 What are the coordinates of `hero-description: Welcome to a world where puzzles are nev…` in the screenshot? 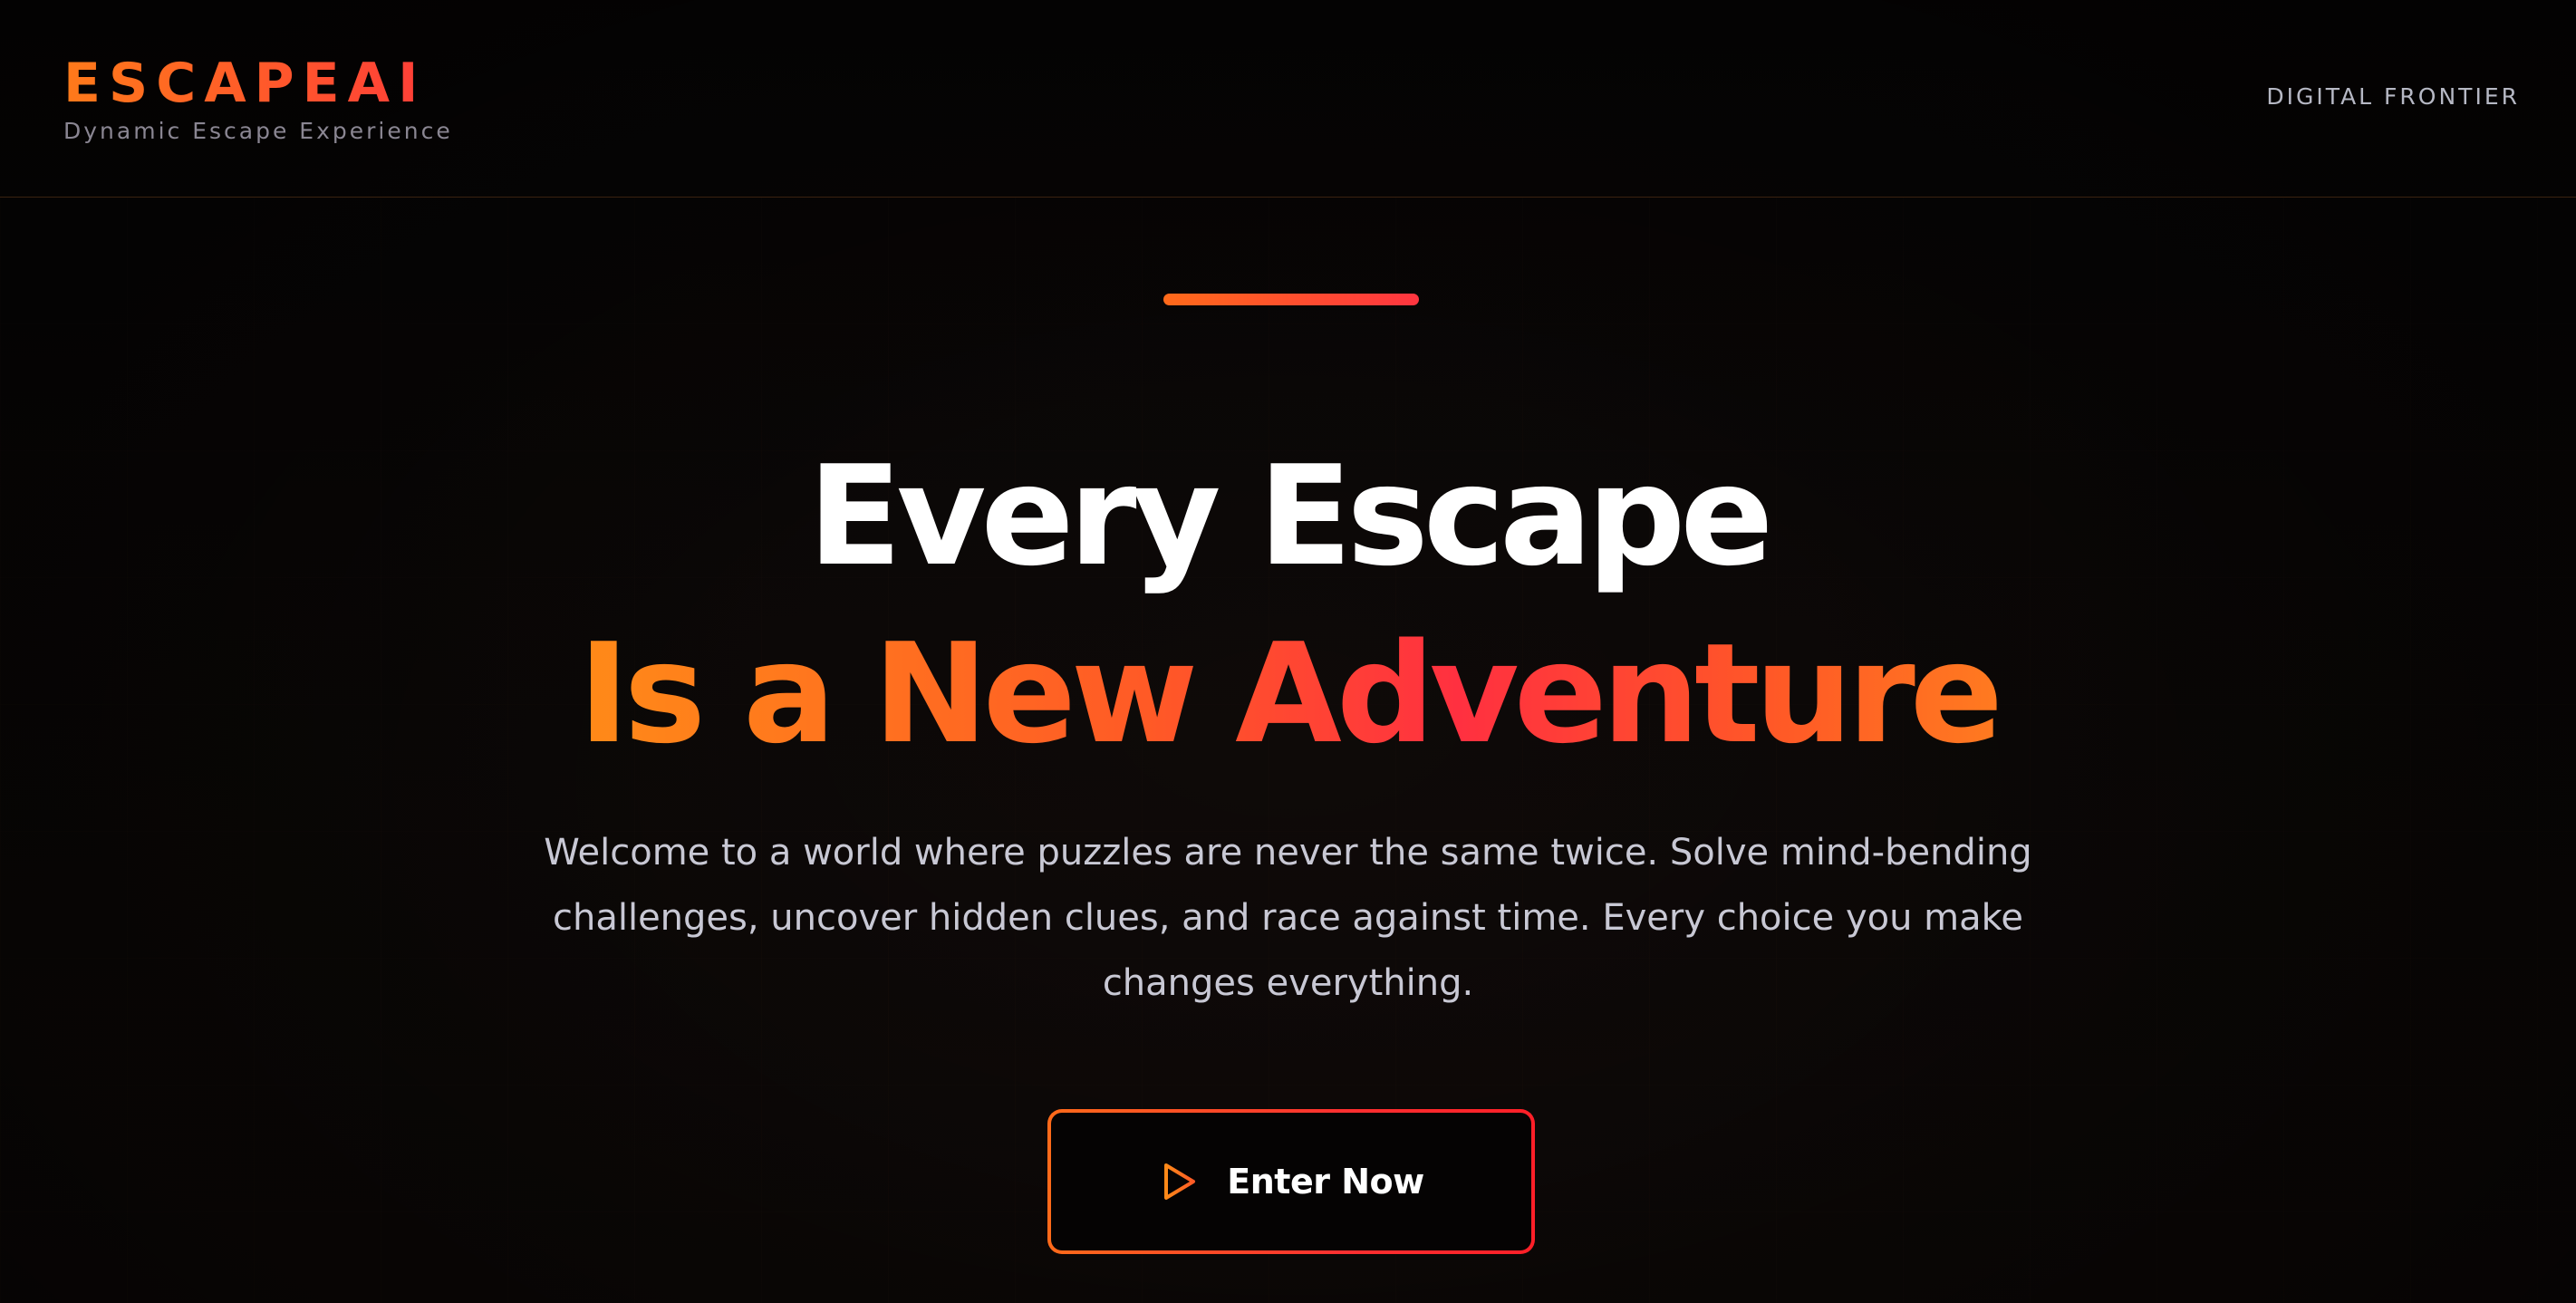 It's located at (1288, 918).